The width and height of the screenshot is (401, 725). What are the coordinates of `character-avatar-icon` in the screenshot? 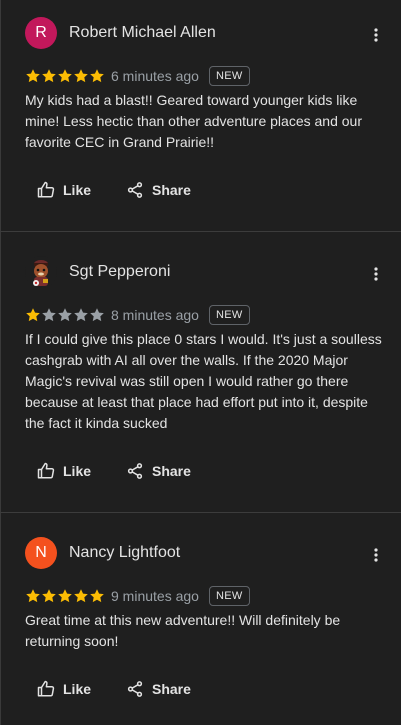 It's located at (40, 273).